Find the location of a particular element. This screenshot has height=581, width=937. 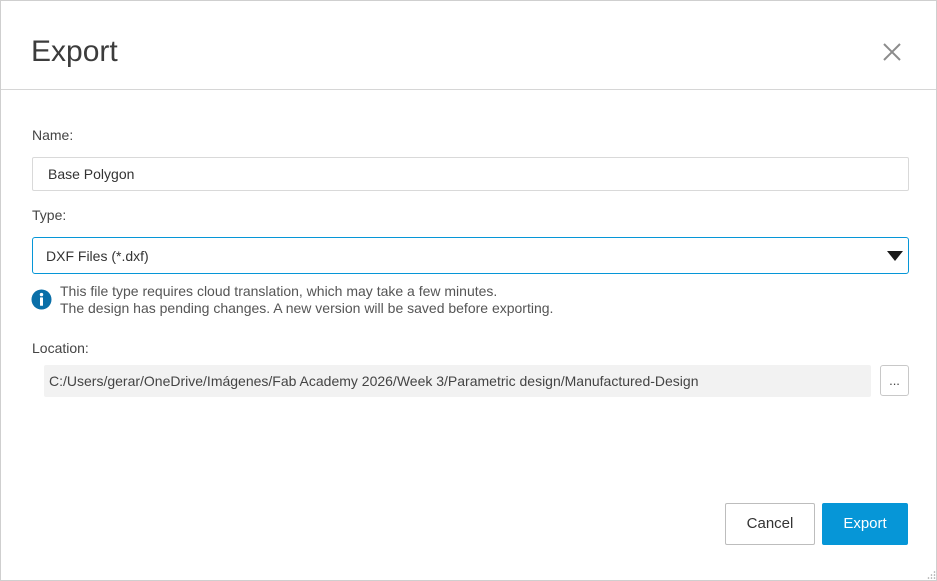

close-icon is located at coordinates (892, 52).